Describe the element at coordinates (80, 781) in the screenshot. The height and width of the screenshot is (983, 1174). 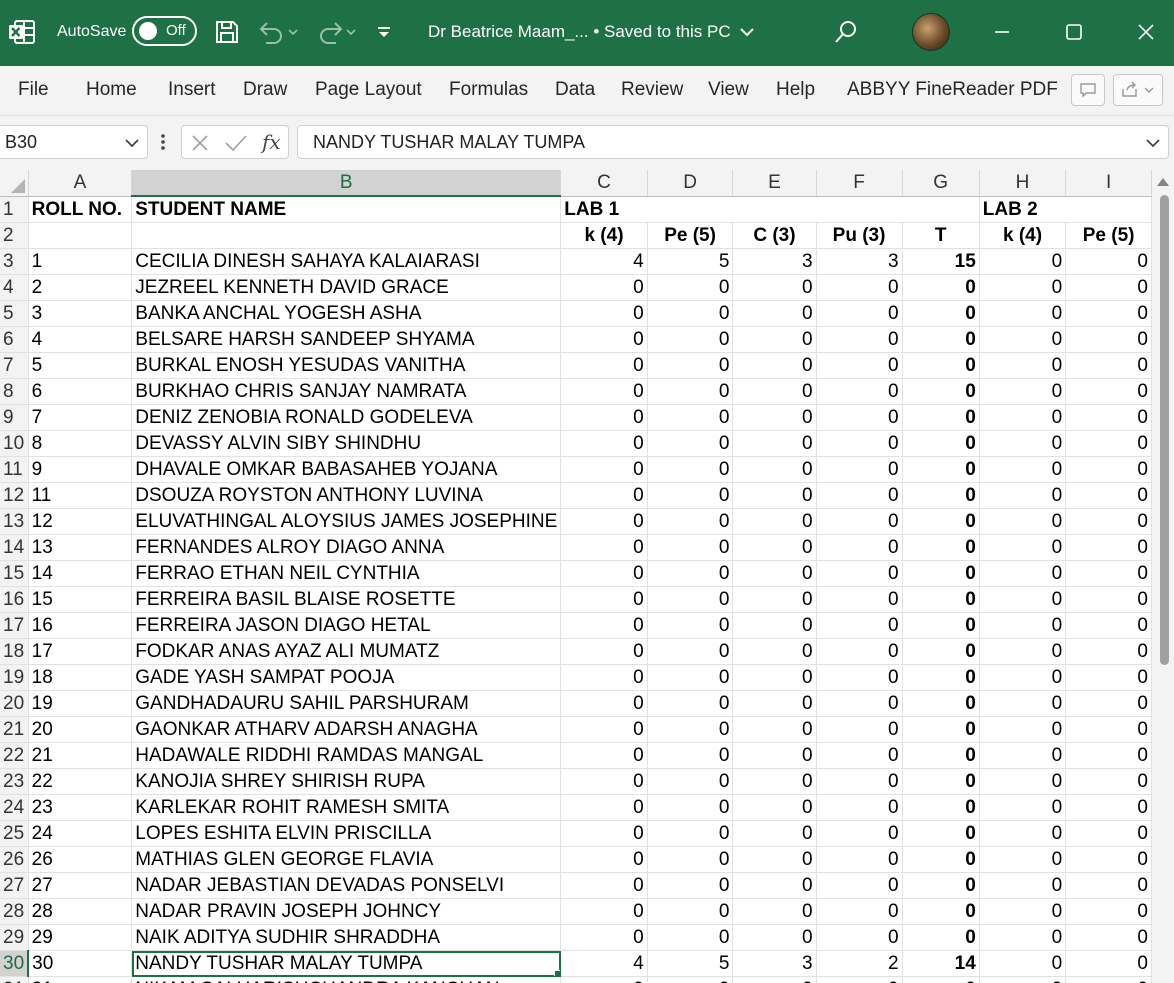
I see `cell-roll-no: 22` at that location.